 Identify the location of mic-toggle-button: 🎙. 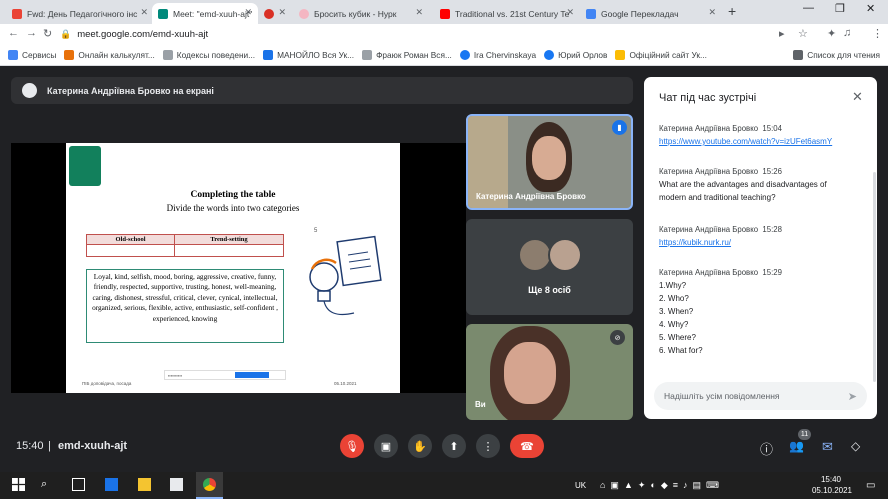
(352, 446).